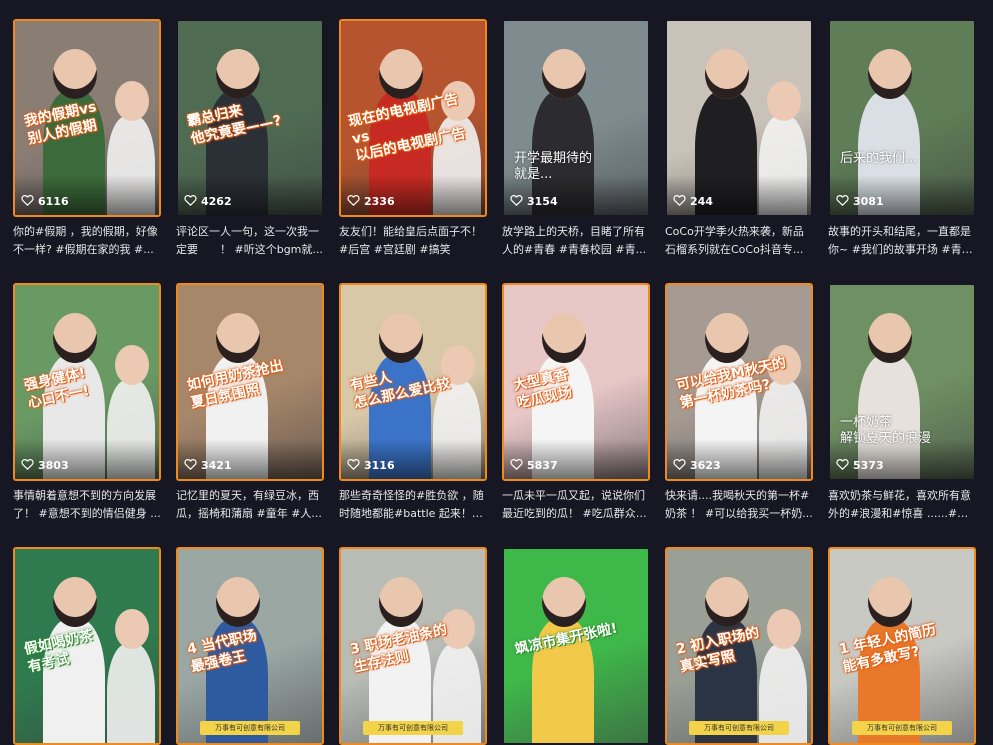 The width and height of the screenshot is (993, 745). What do you see at coordinates (576, 382) in the screenshot?
I see `video-thumbnail: 大型真香 吃瓜现场 5837` at bounding box center [576, 382].